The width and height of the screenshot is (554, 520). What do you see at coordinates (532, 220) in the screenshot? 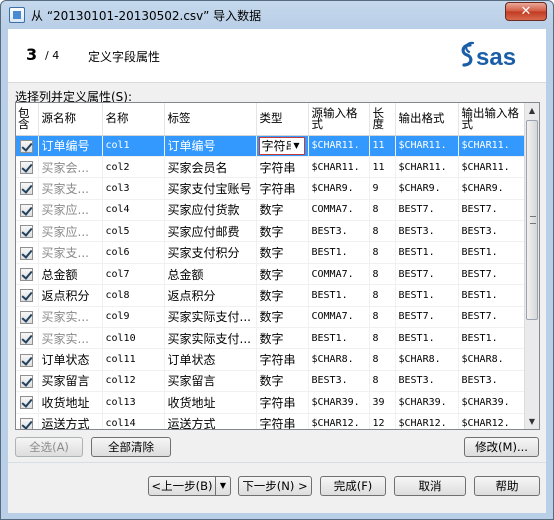
I see `scroll-thumb` at bounding box center [532, 220].